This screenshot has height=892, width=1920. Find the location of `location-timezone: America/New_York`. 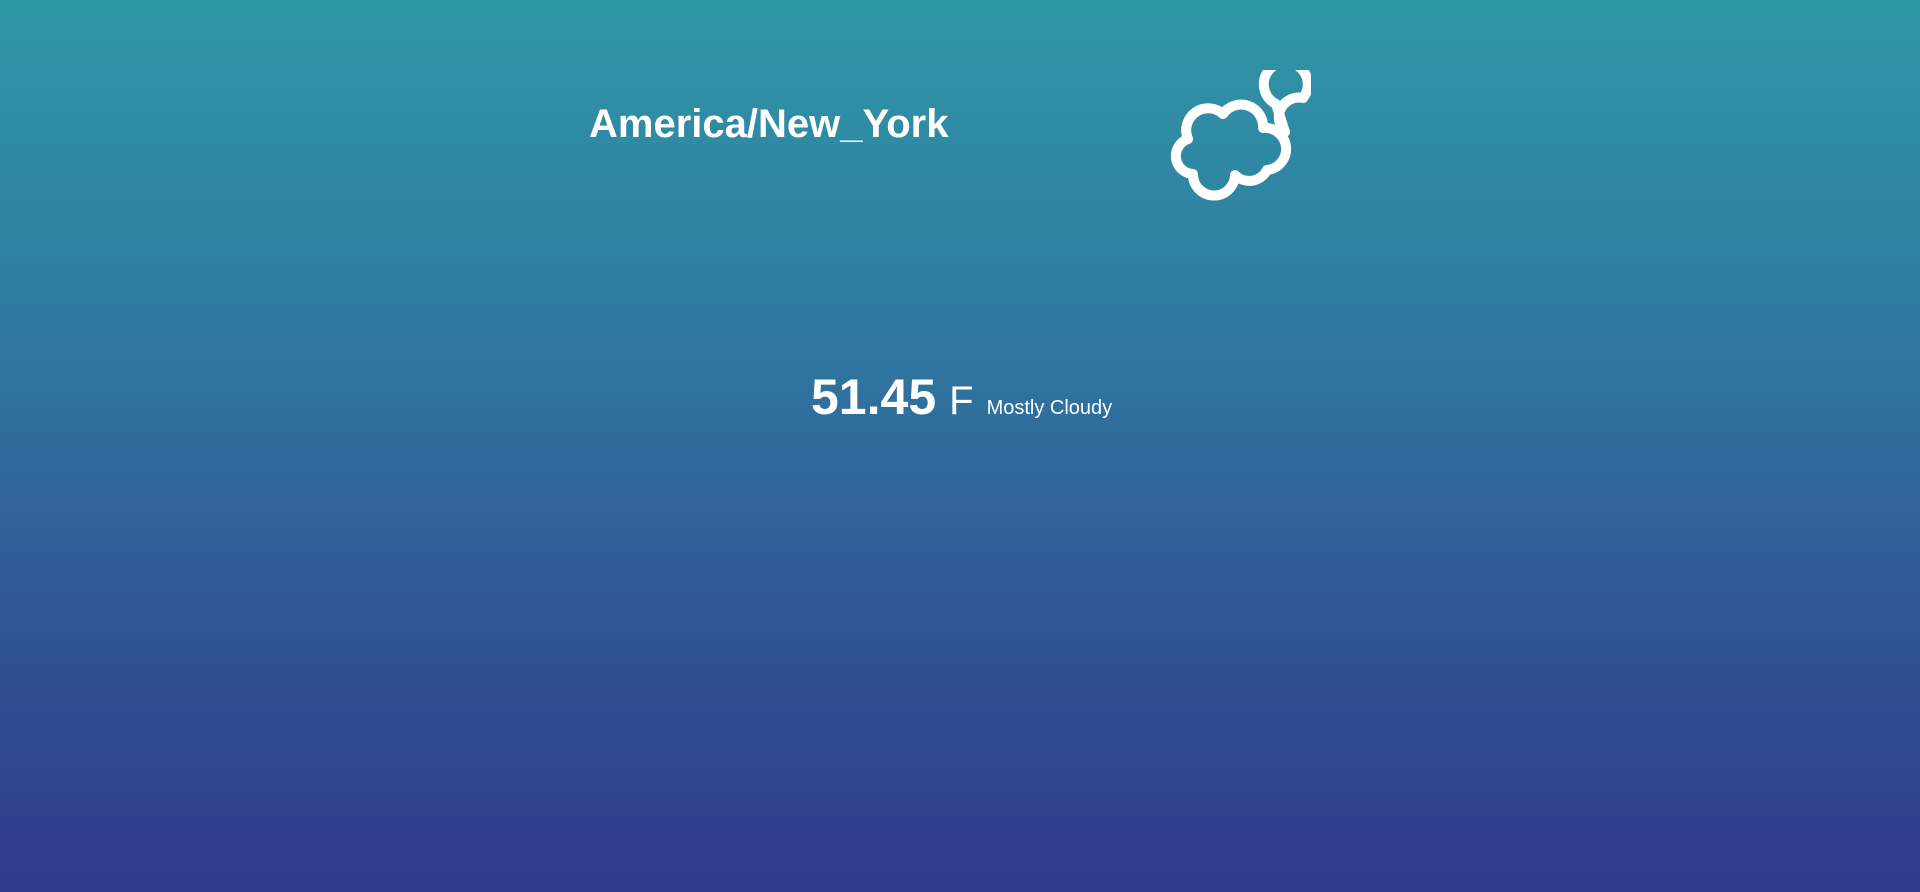

location-timezone: America/New_York is located at coordinates (769, 124).